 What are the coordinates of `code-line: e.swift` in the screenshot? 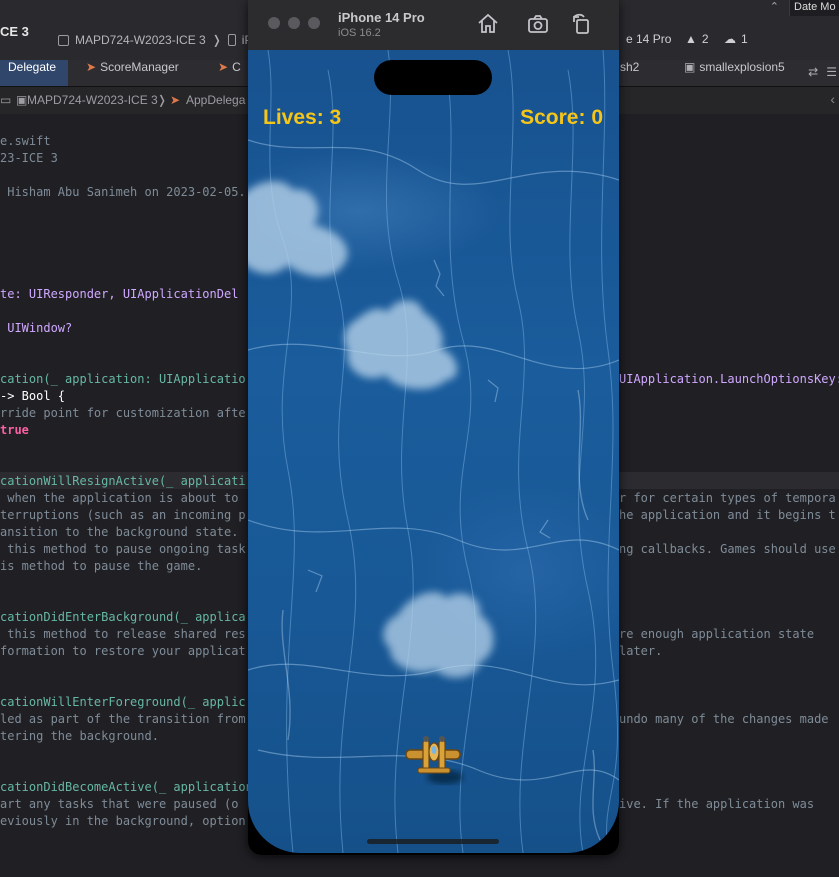 It's located at (25, 141).